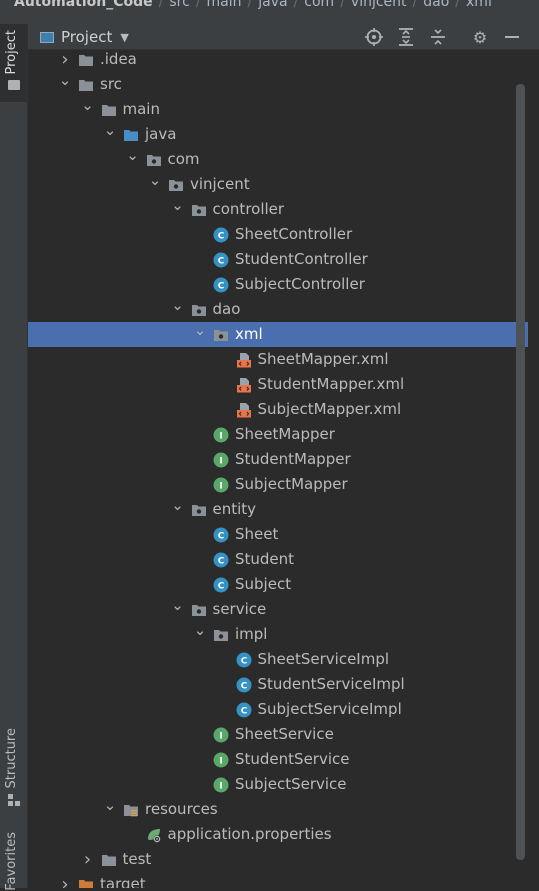 This screenshot has width=539, height=891. What do you see at coordinates (137, 859) in the screenshot?
I see `tree-node-label: test` at bounding box center [137, 859].